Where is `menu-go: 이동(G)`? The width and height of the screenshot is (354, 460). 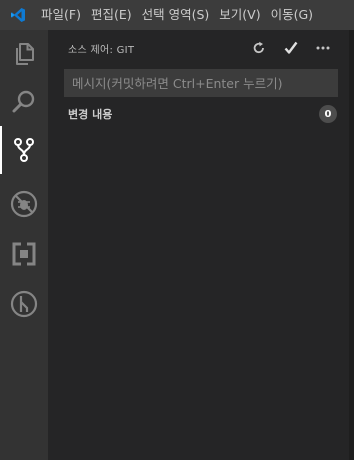
menu-go: 이동(G) is located at coordinates (292, 15).